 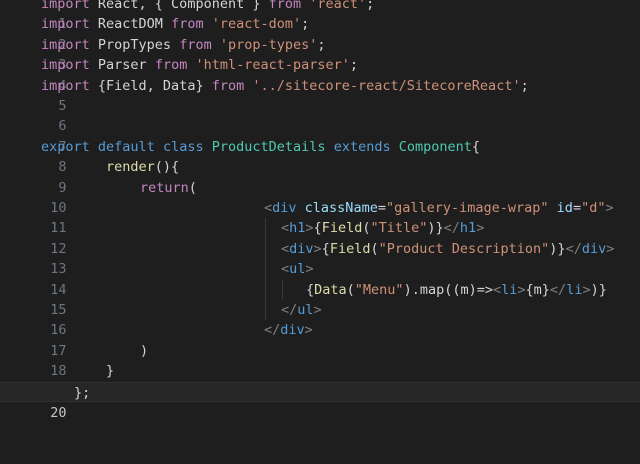 I want to click on code-text: {m}, so click(x=537, y=289).